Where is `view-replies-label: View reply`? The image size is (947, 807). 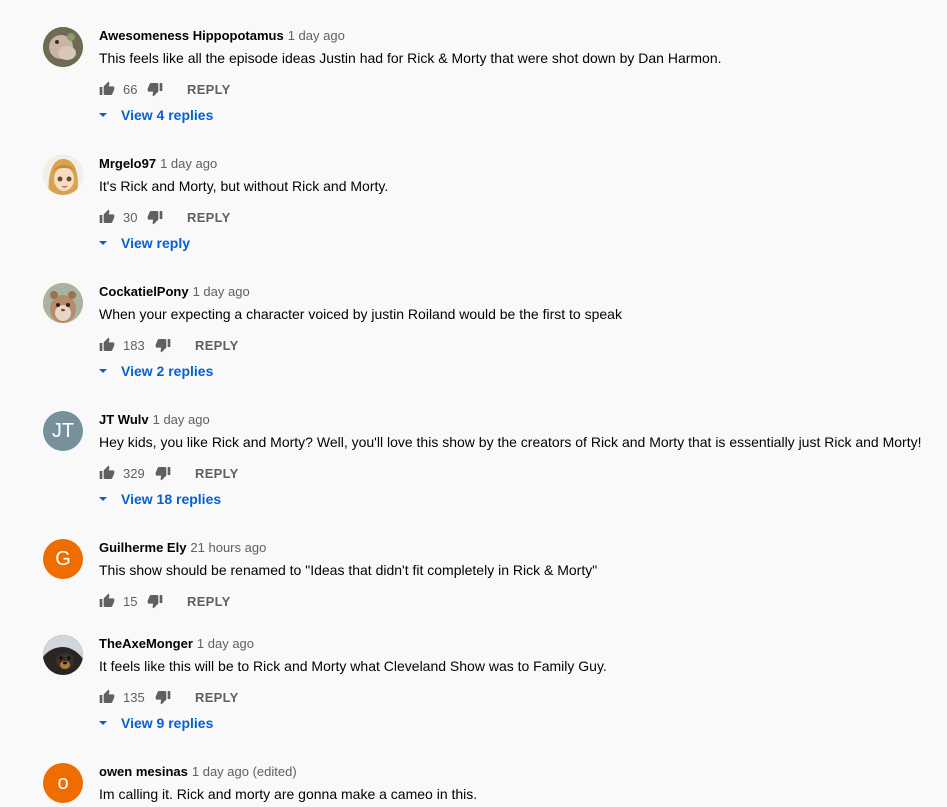
view-replies-label: View reply is located at coordinates (156, 243).